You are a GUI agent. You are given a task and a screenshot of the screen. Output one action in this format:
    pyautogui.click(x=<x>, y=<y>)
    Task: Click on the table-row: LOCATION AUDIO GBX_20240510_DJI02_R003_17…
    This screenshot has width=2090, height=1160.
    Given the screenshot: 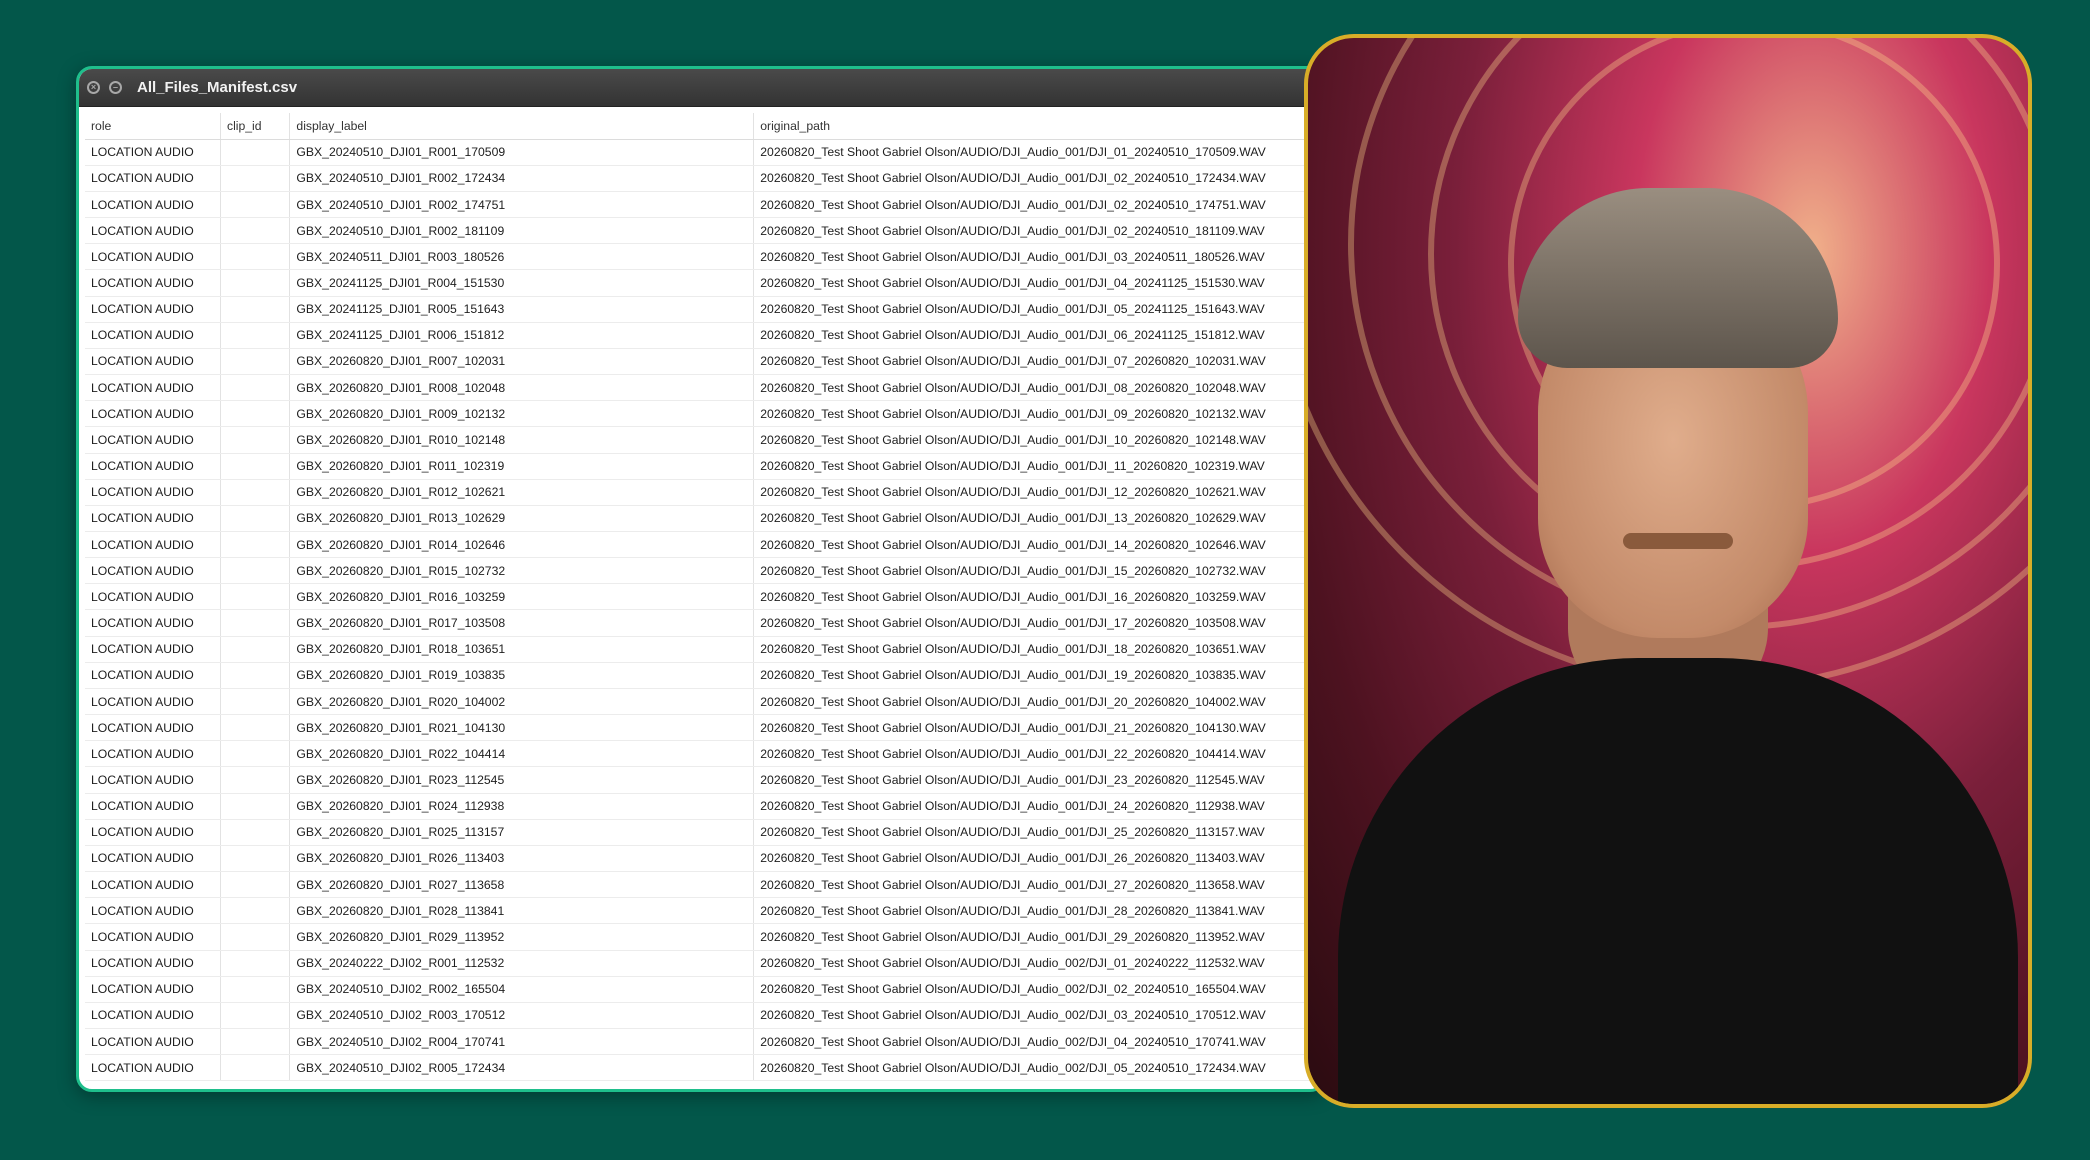 What is the action you would take?
    pyautogui.click(x=704, y=1015)
    